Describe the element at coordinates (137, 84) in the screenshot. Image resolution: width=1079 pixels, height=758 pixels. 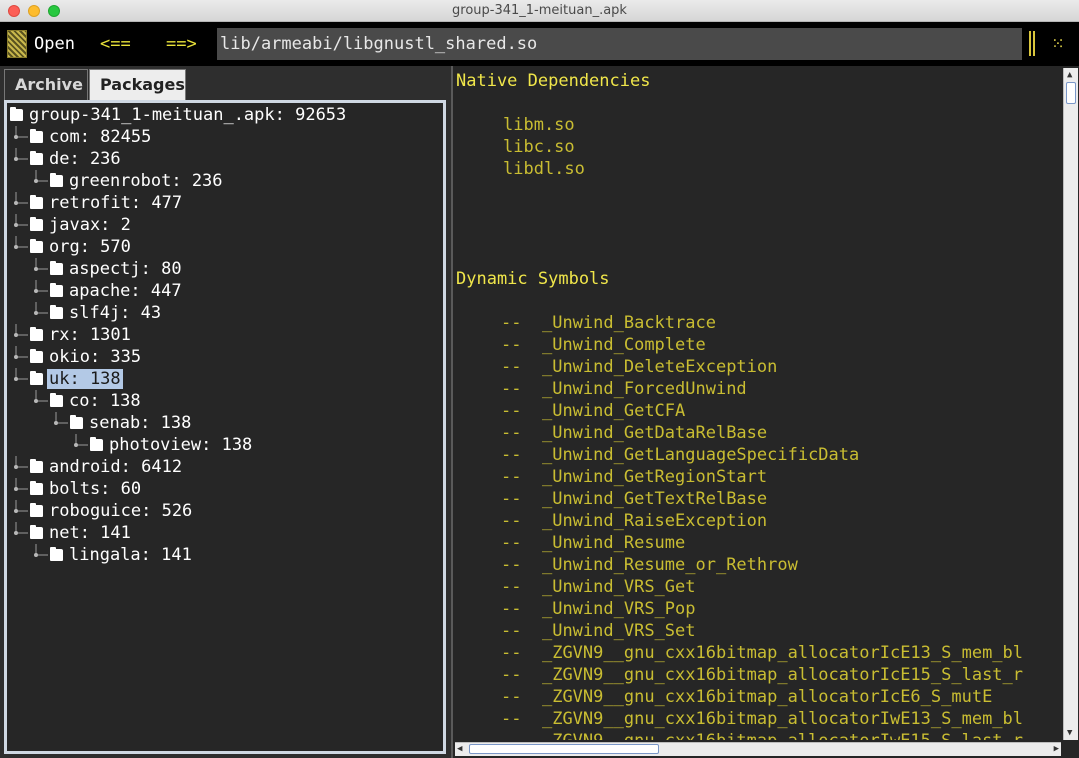
I see `tab-packages: Packages` at that location.